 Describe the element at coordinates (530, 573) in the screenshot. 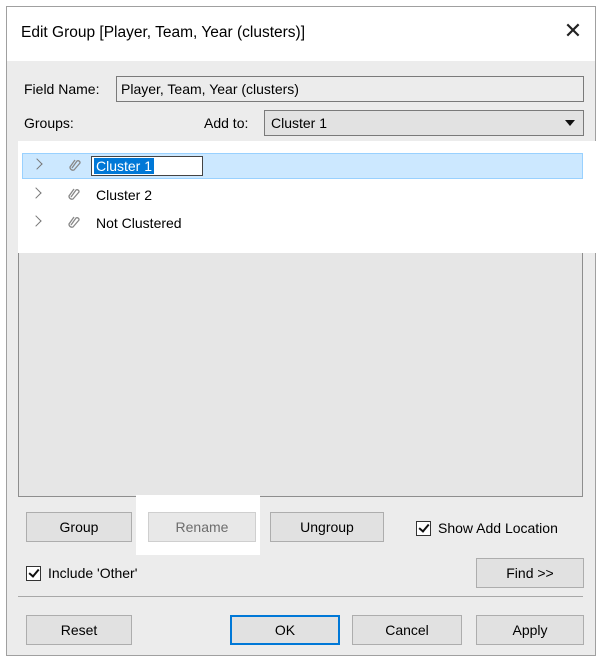

I see `find-button: Find >>` at that location.